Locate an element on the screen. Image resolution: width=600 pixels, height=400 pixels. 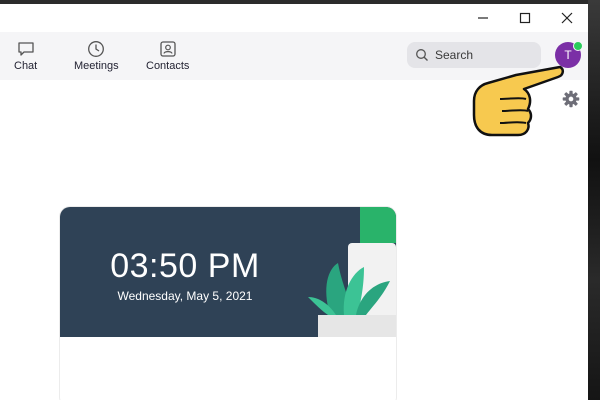
close-button is located at coordinates (567, 18).